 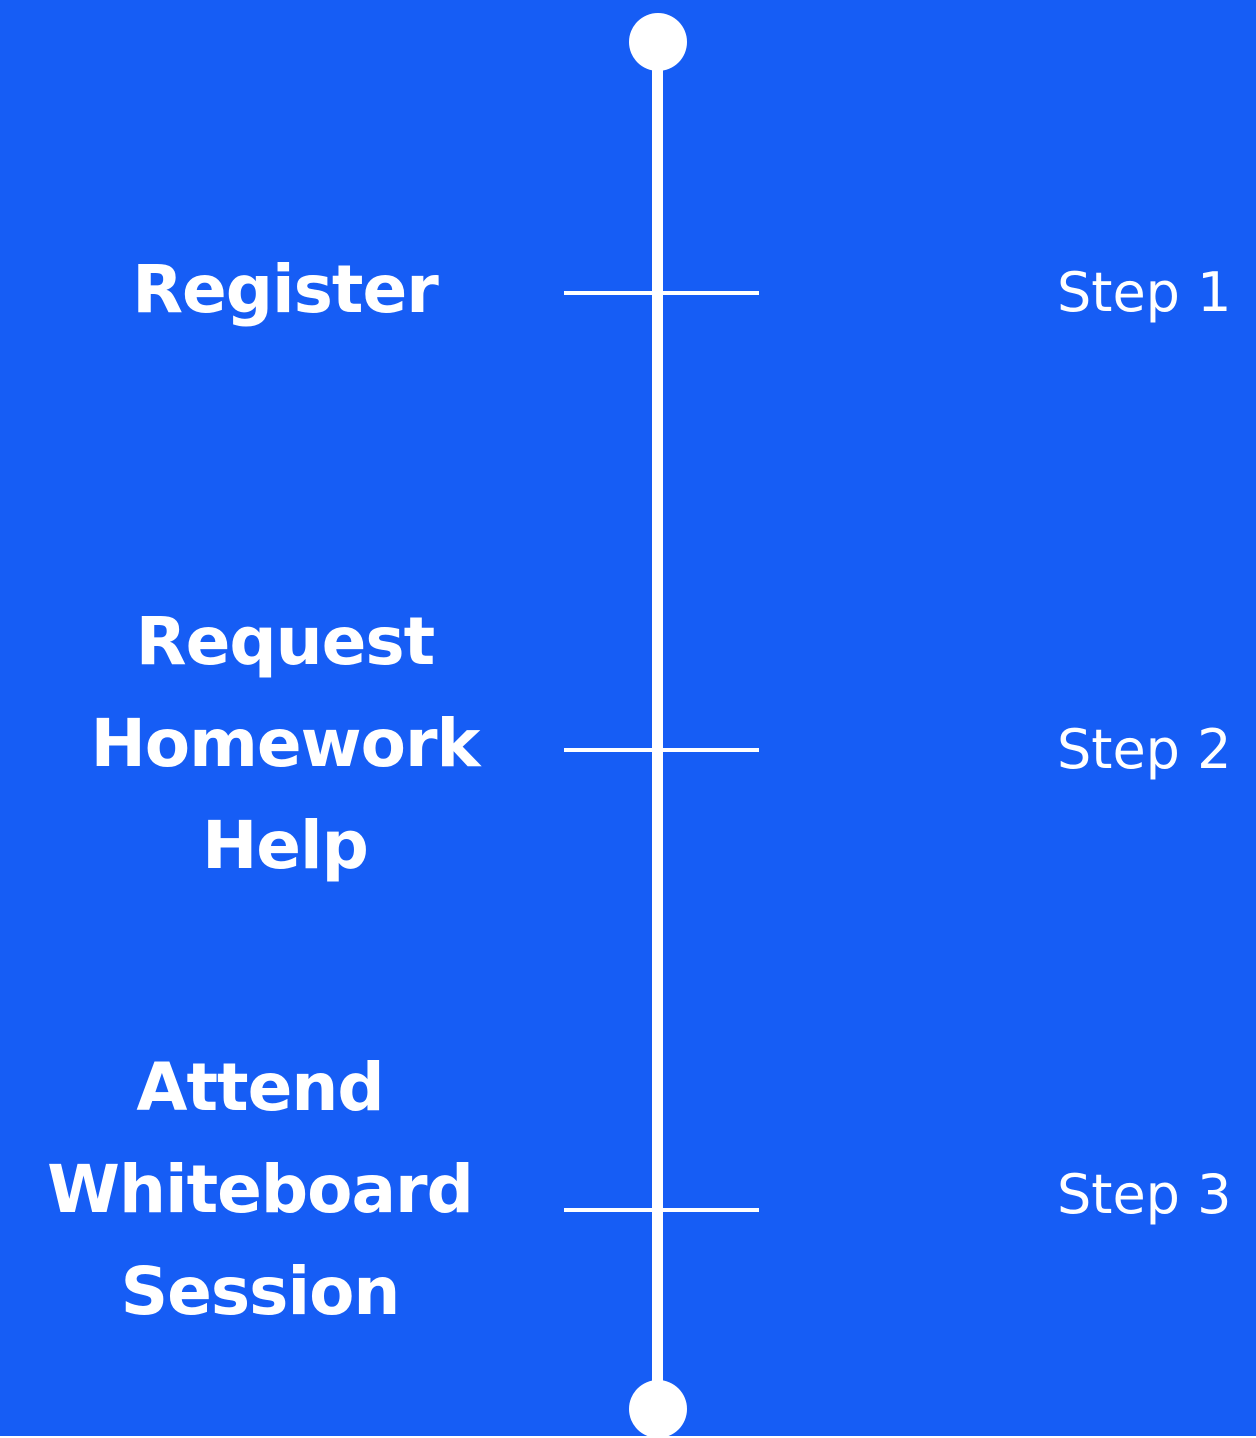 I want to click on step-3-title: Attend Whiteboard Session, so click(x=260, y=1190).